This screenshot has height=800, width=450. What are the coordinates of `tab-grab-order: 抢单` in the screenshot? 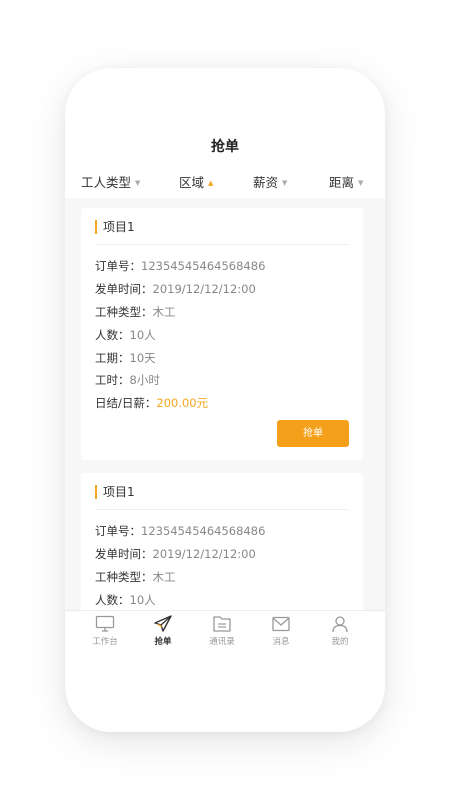 It's located at (163, 631).